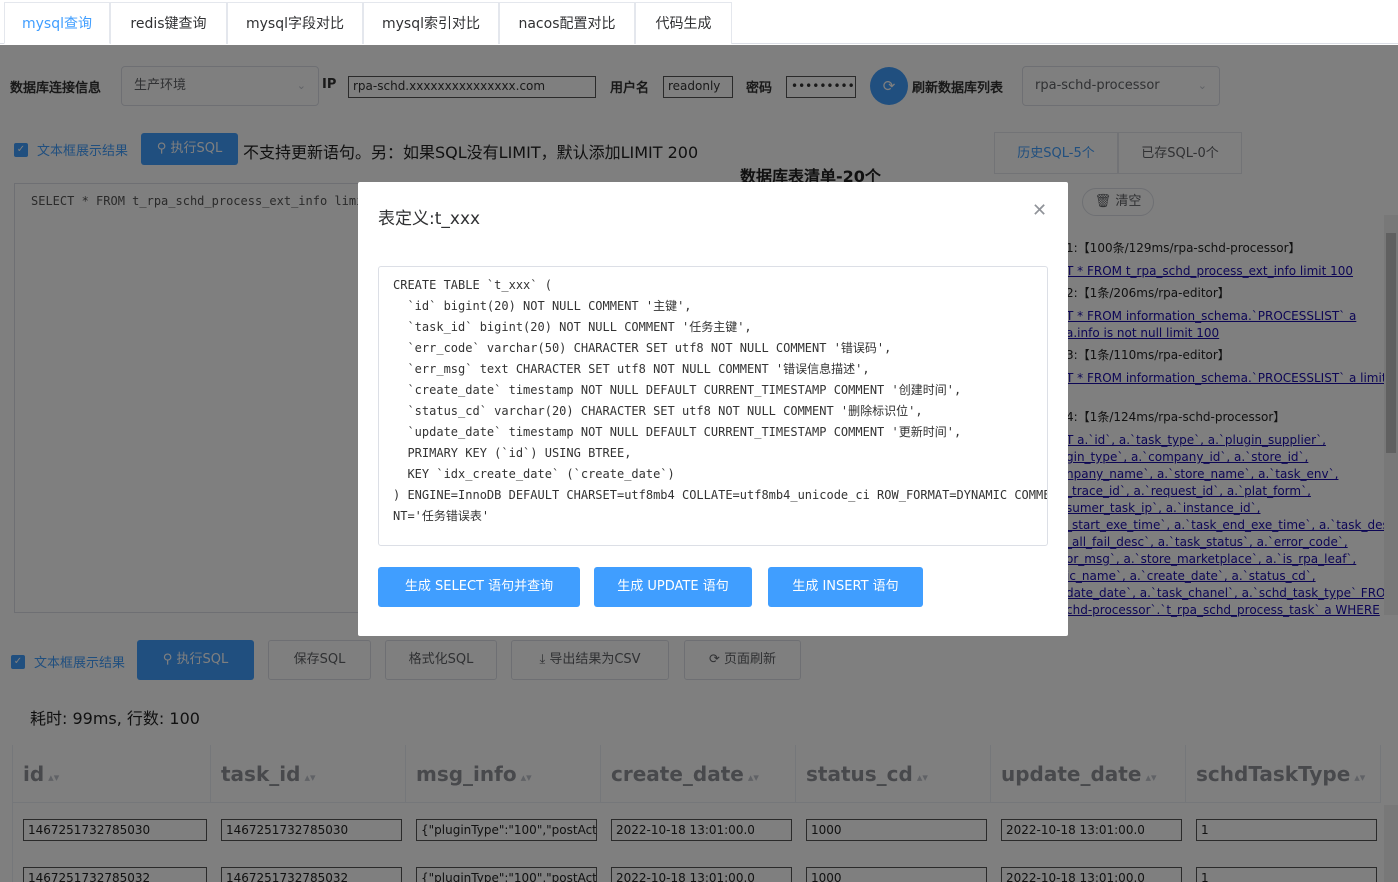  What do you see at coordinates (295, 23) in the screenshot?
I see `tab-mysql-field-compare: mysql字段对比` at bounding box center [295, 23].